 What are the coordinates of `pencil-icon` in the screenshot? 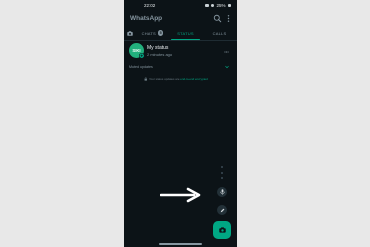 It's located at (222, 210).